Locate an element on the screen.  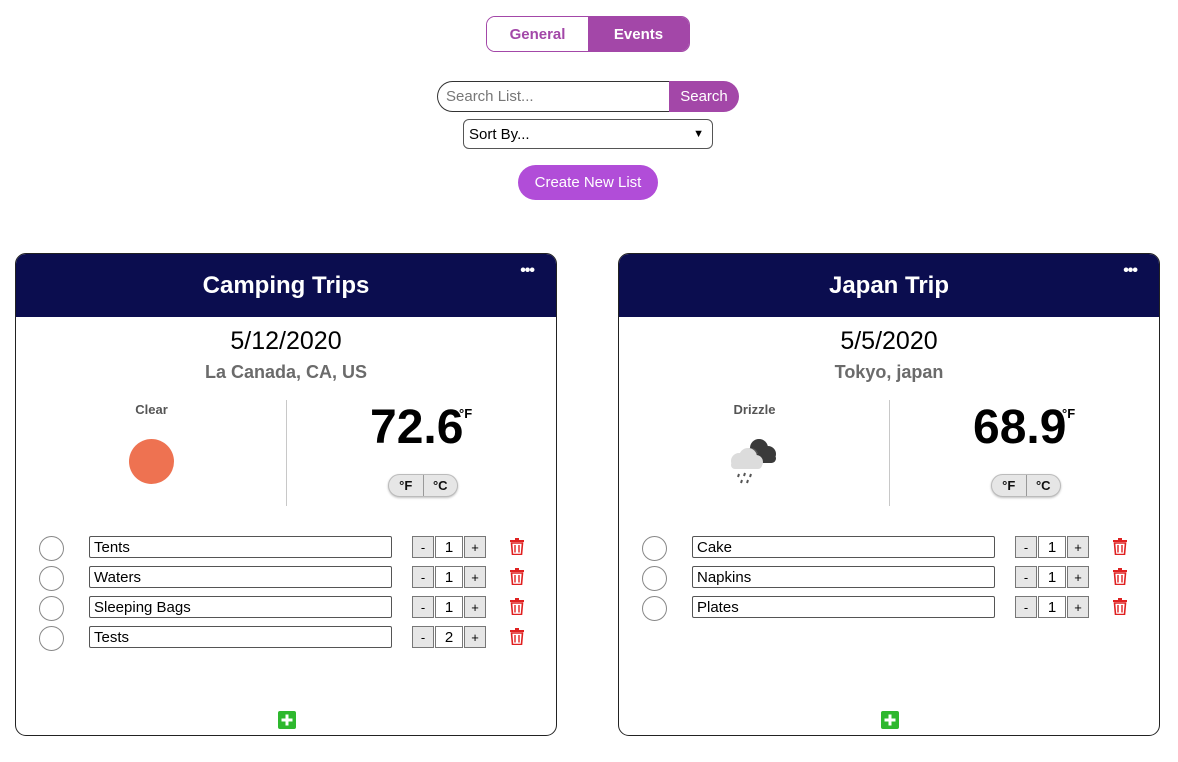
weather-condition: Clear is located at coordinates (151, 453).